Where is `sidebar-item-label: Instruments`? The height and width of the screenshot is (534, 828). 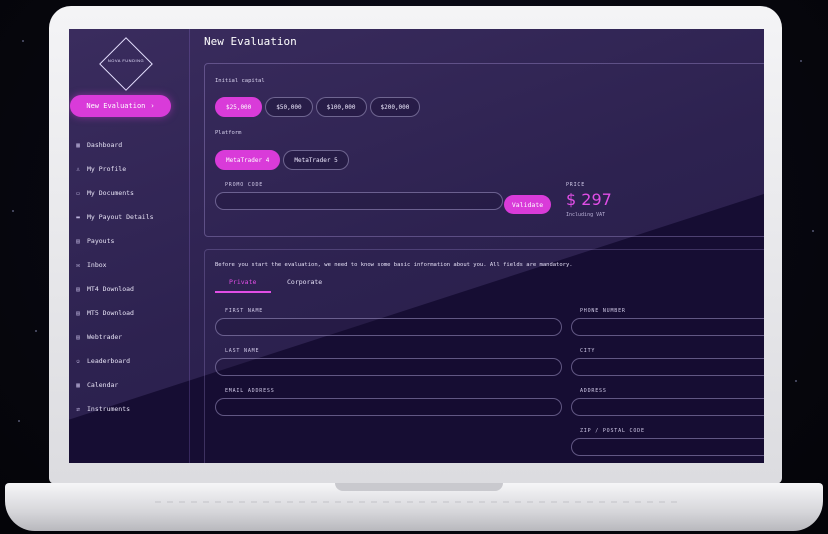 sidebar-item-label: Instruments is located at coordinates (109, 409).